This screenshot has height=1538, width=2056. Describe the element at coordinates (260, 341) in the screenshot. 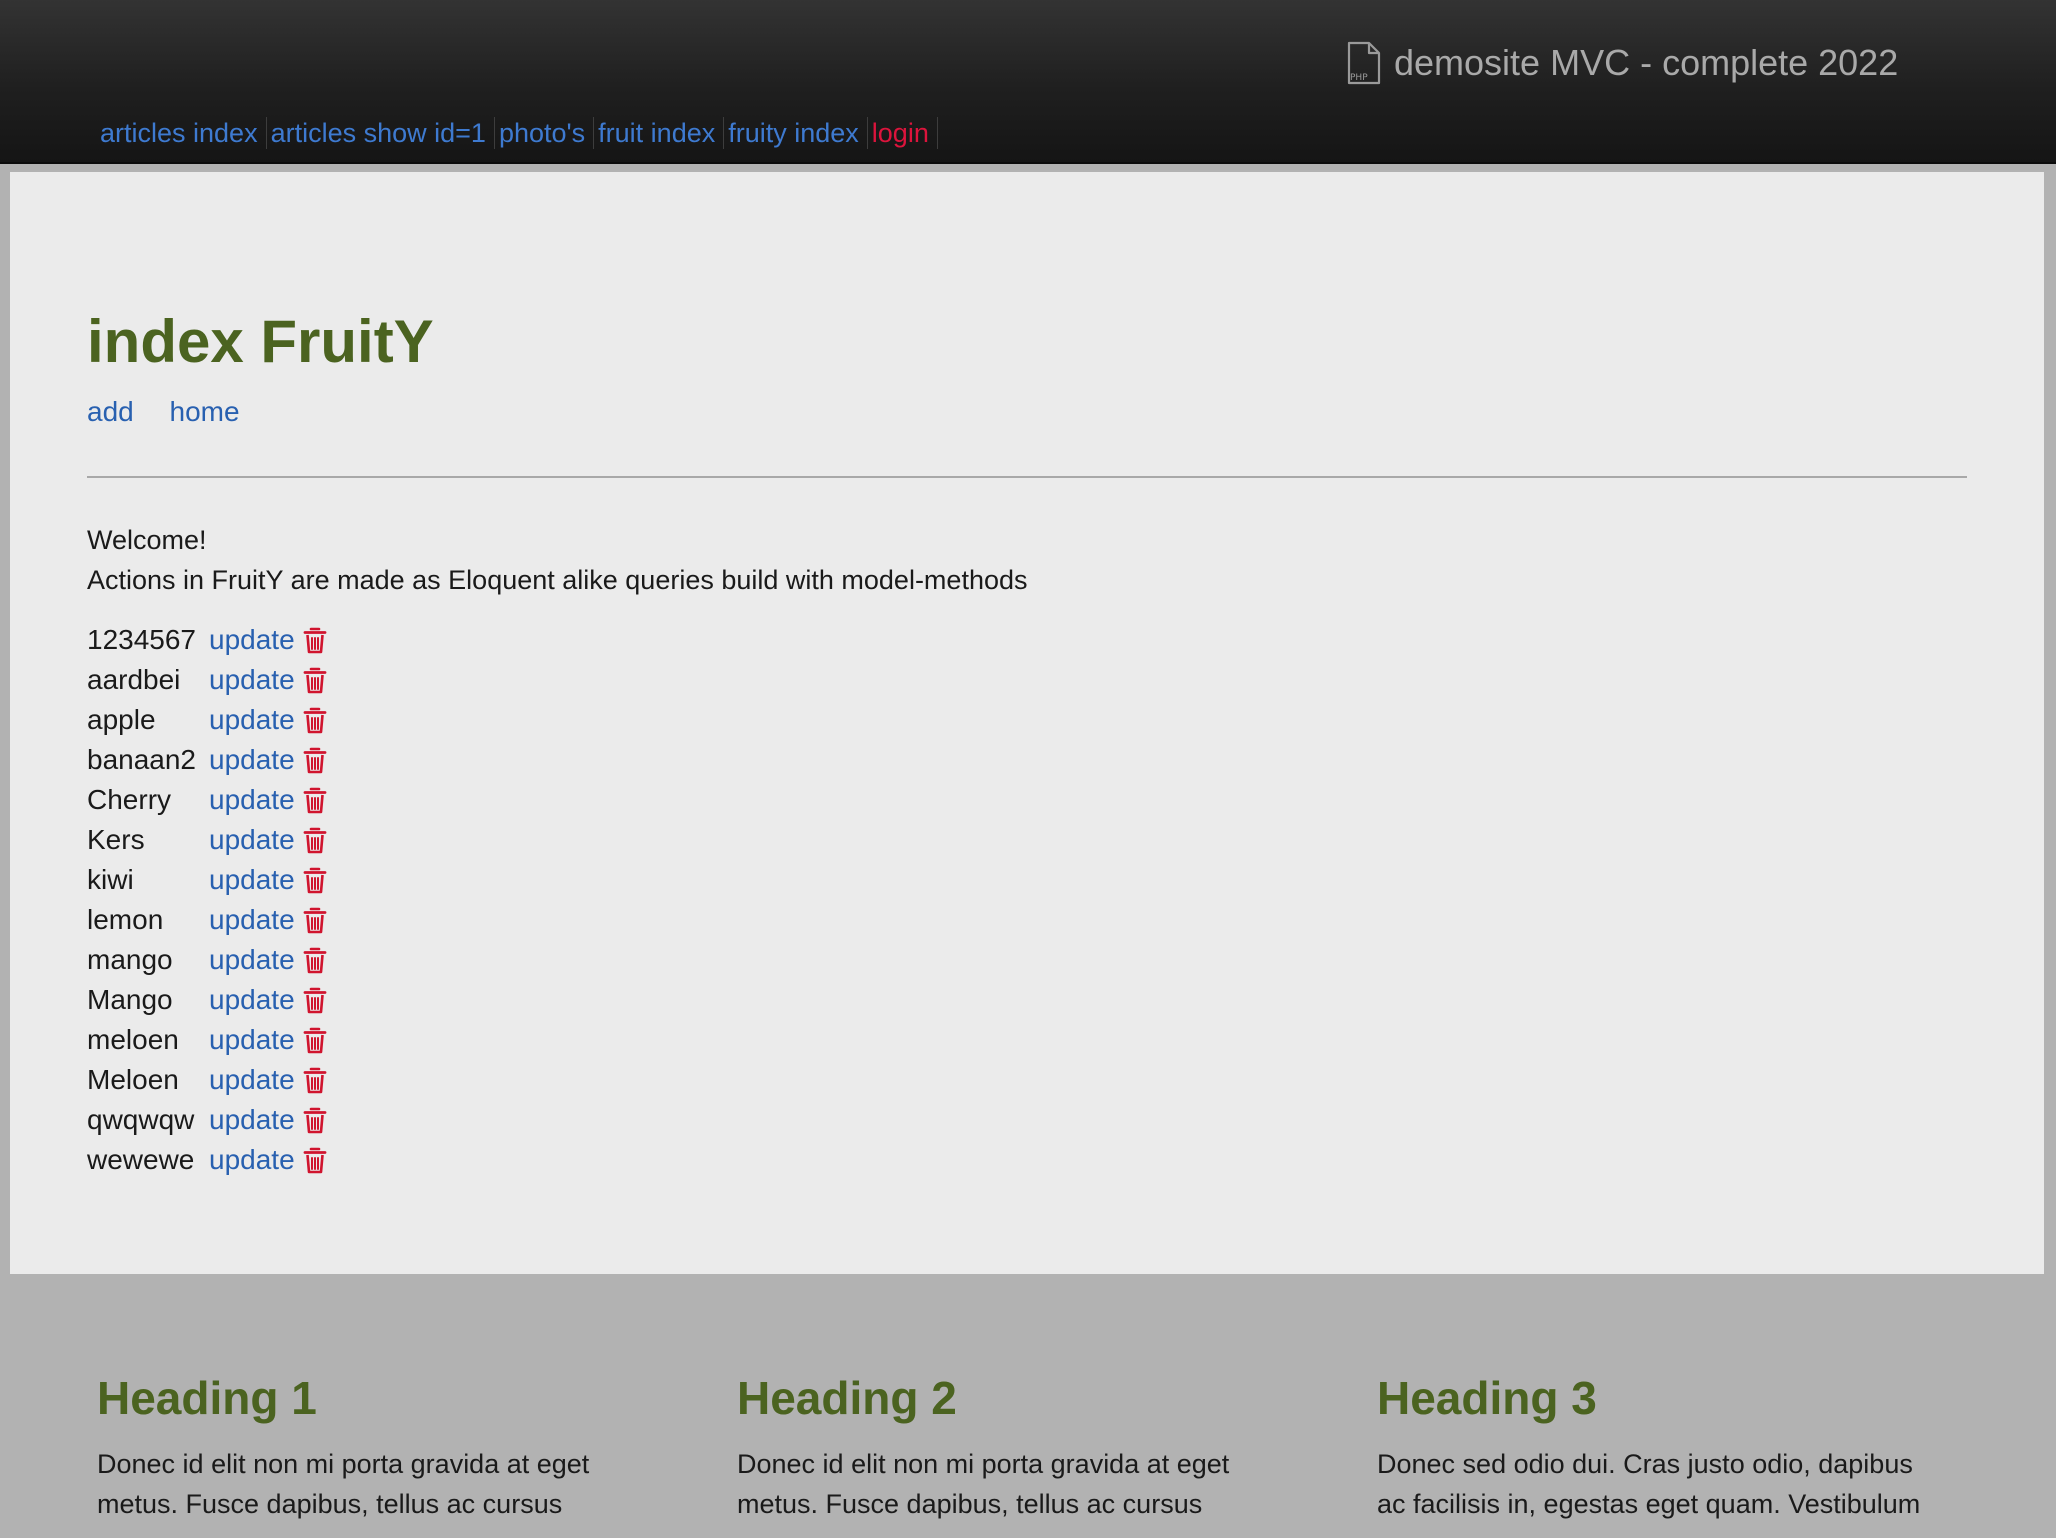

I see `page-title: index FruitY` at that location.